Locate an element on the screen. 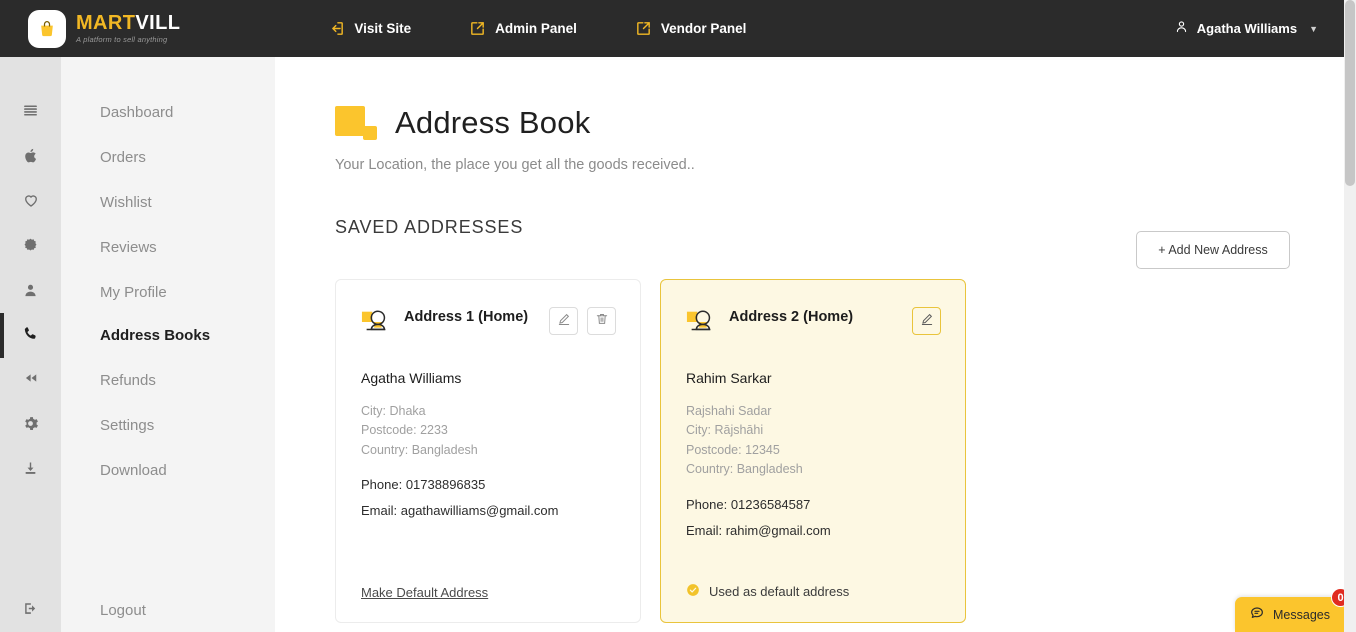 This screenshot has width=1356, height=632. sidebar-icon-logout is located at coordinates (30, 610).